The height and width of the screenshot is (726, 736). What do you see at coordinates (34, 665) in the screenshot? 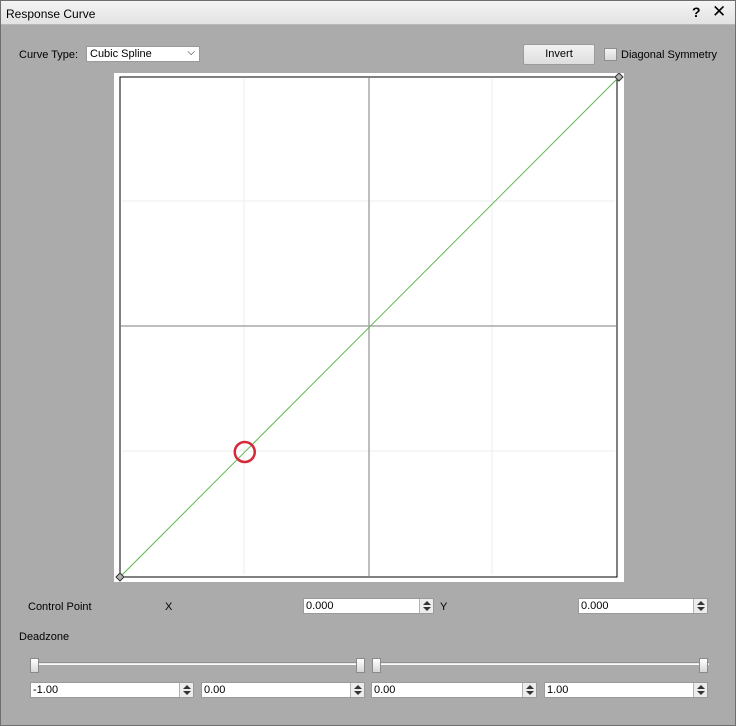
I see `deadzone-negative-min-handle` at bounding box center [34, 665].